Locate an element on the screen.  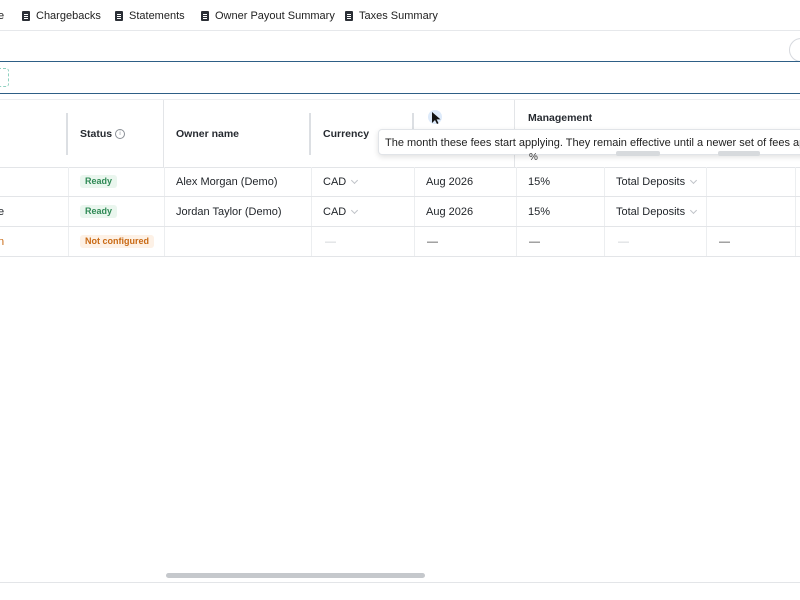
tab-label: e is located at coordinates (2, 16).